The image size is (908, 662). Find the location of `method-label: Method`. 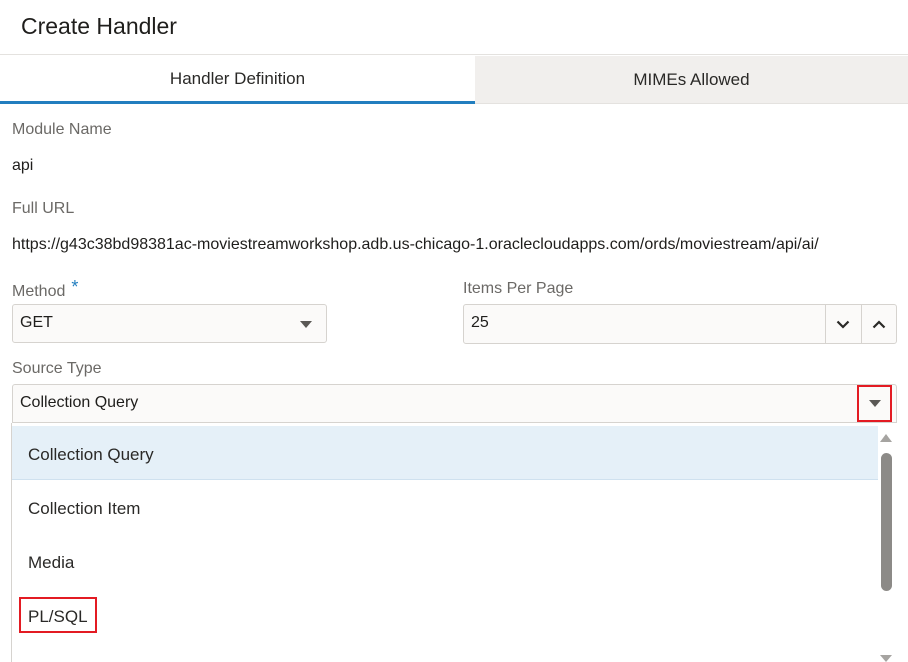

method-label: Method is located at coordinates (39, 291).